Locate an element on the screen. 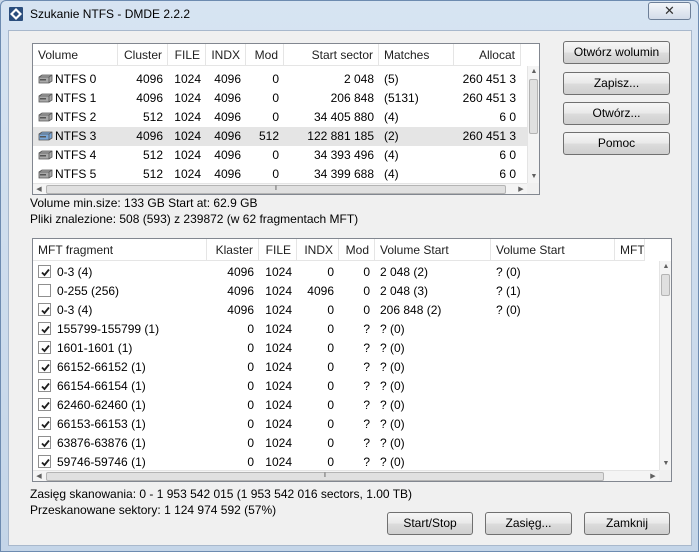 The image size is (699, 552). fragments-vertical-scrollbar: ▲ ▼ is located at coordinates (665, 365).